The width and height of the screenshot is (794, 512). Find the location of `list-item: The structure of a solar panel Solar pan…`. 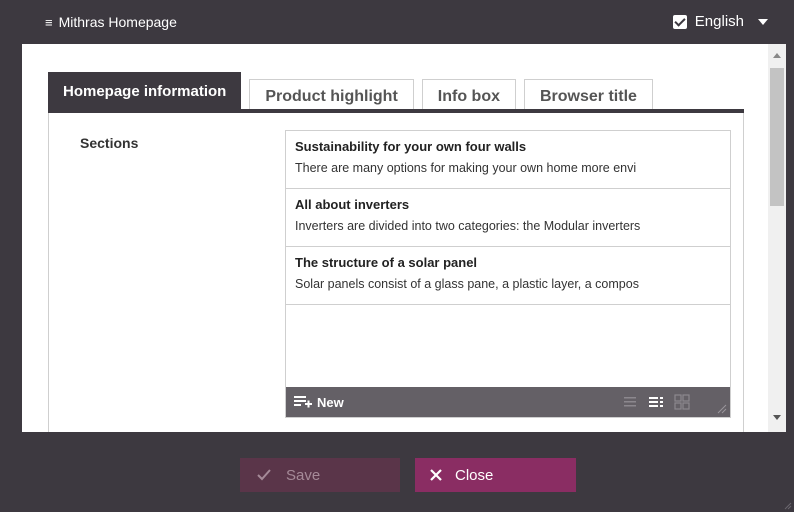

list-item: The structure of a solar panel Solar pan… is located at coordinates (508, 276).